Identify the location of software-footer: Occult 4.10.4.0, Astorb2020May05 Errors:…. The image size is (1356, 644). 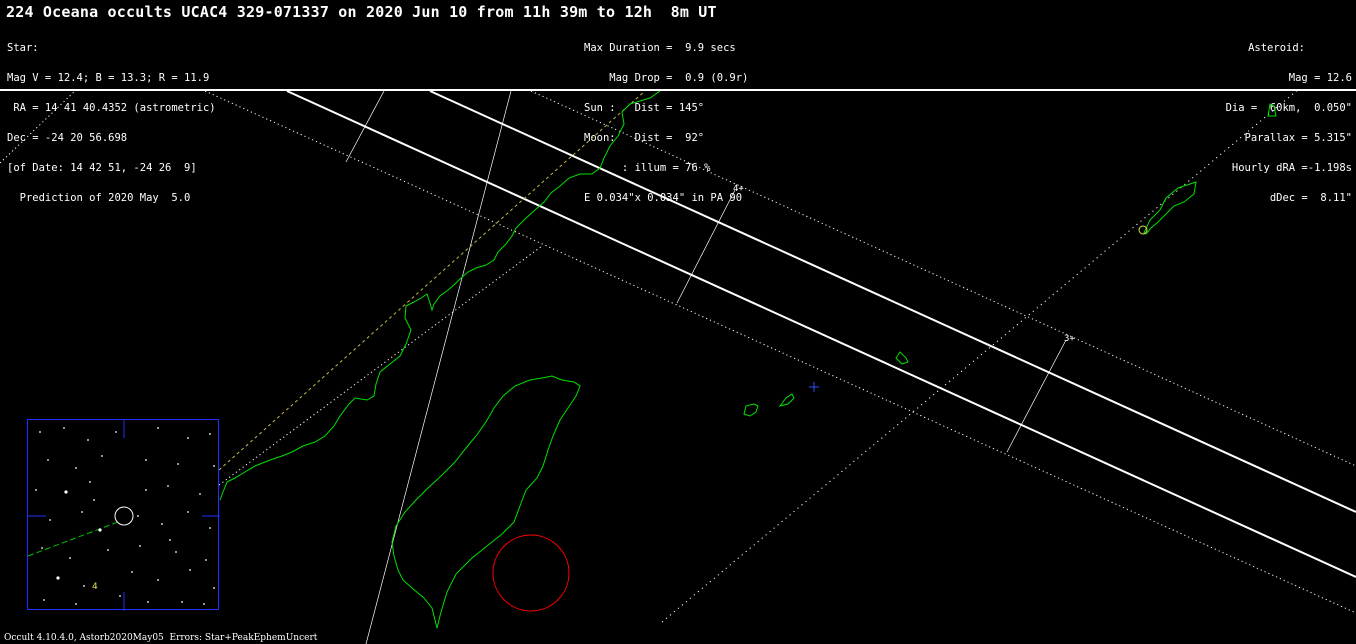
(161, 638).